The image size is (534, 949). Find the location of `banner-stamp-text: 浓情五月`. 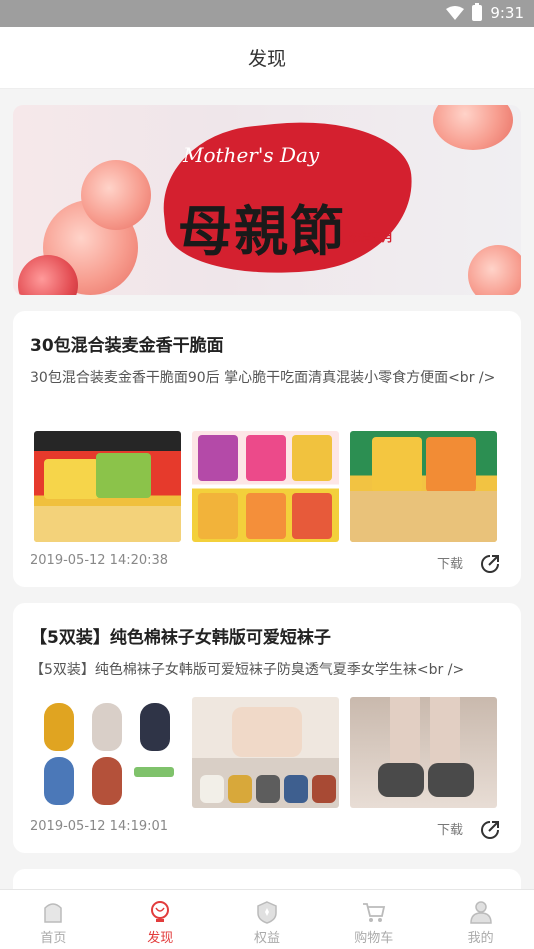

banner-stamp-text: 浓情五月 is located at coordinates (371, 237).